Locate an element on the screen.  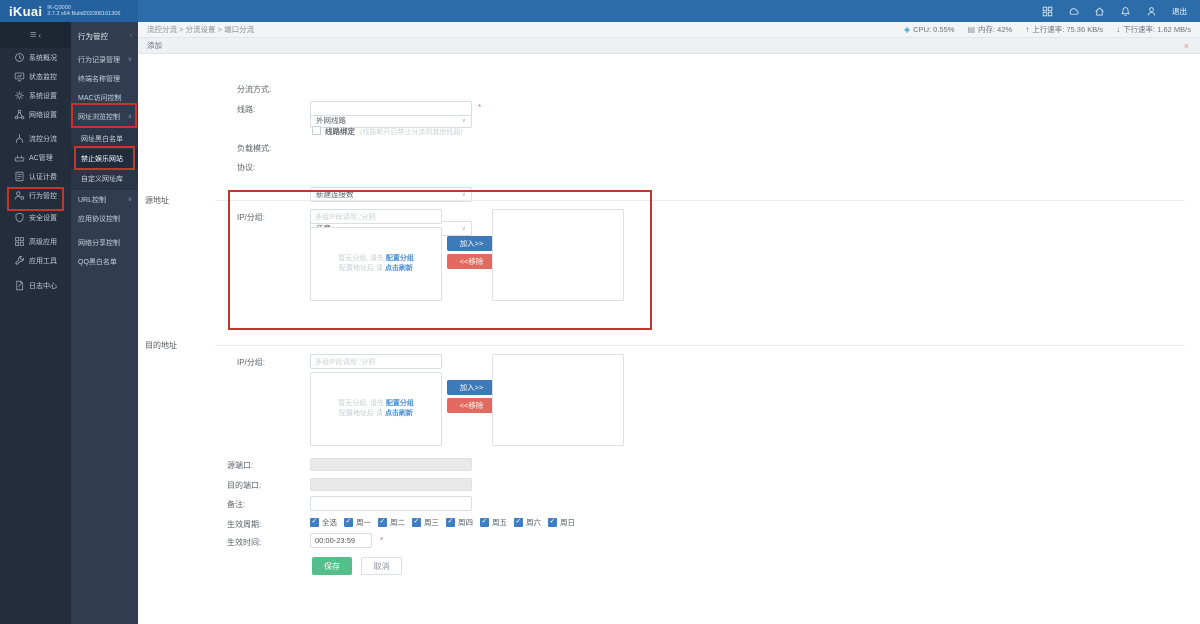
source-port-label: 源端口: is located at coordinates (240, 465).